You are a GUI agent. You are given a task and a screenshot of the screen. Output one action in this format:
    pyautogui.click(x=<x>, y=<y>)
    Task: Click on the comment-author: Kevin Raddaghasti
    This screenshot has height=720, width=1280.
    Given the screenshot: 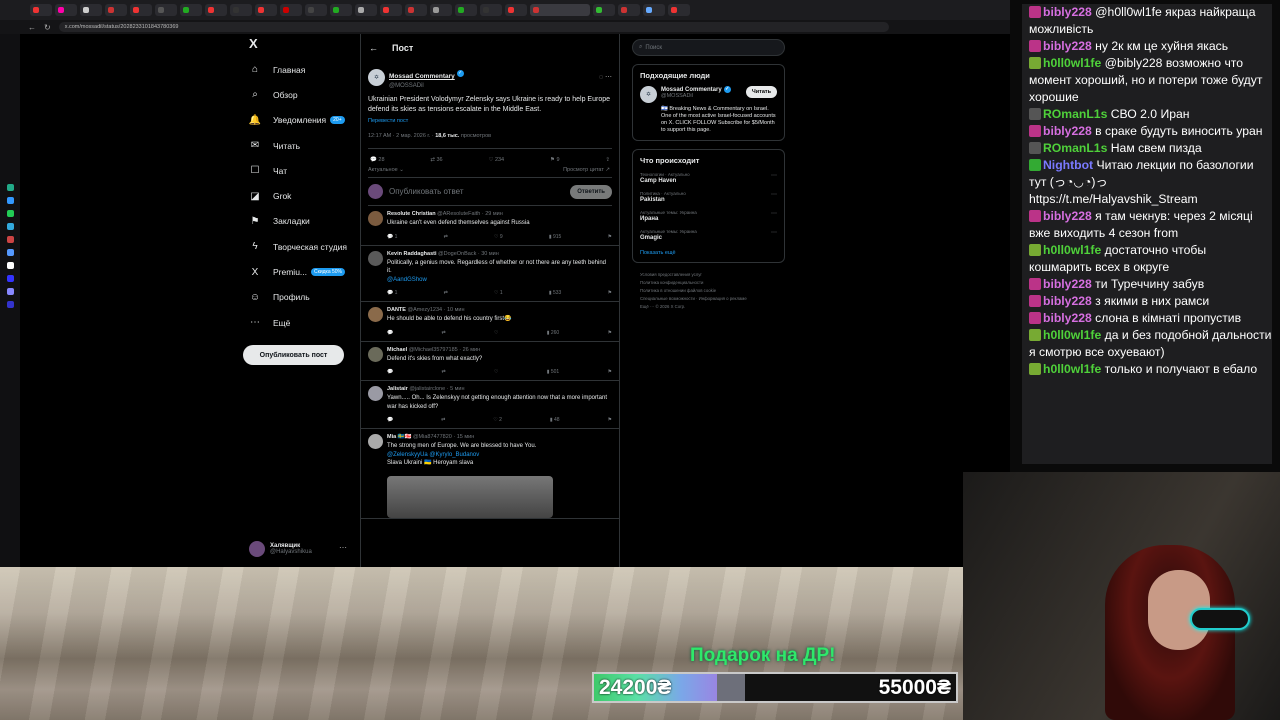 What is the action you would take?
    pyautogui.click(x=412, y=254)
    